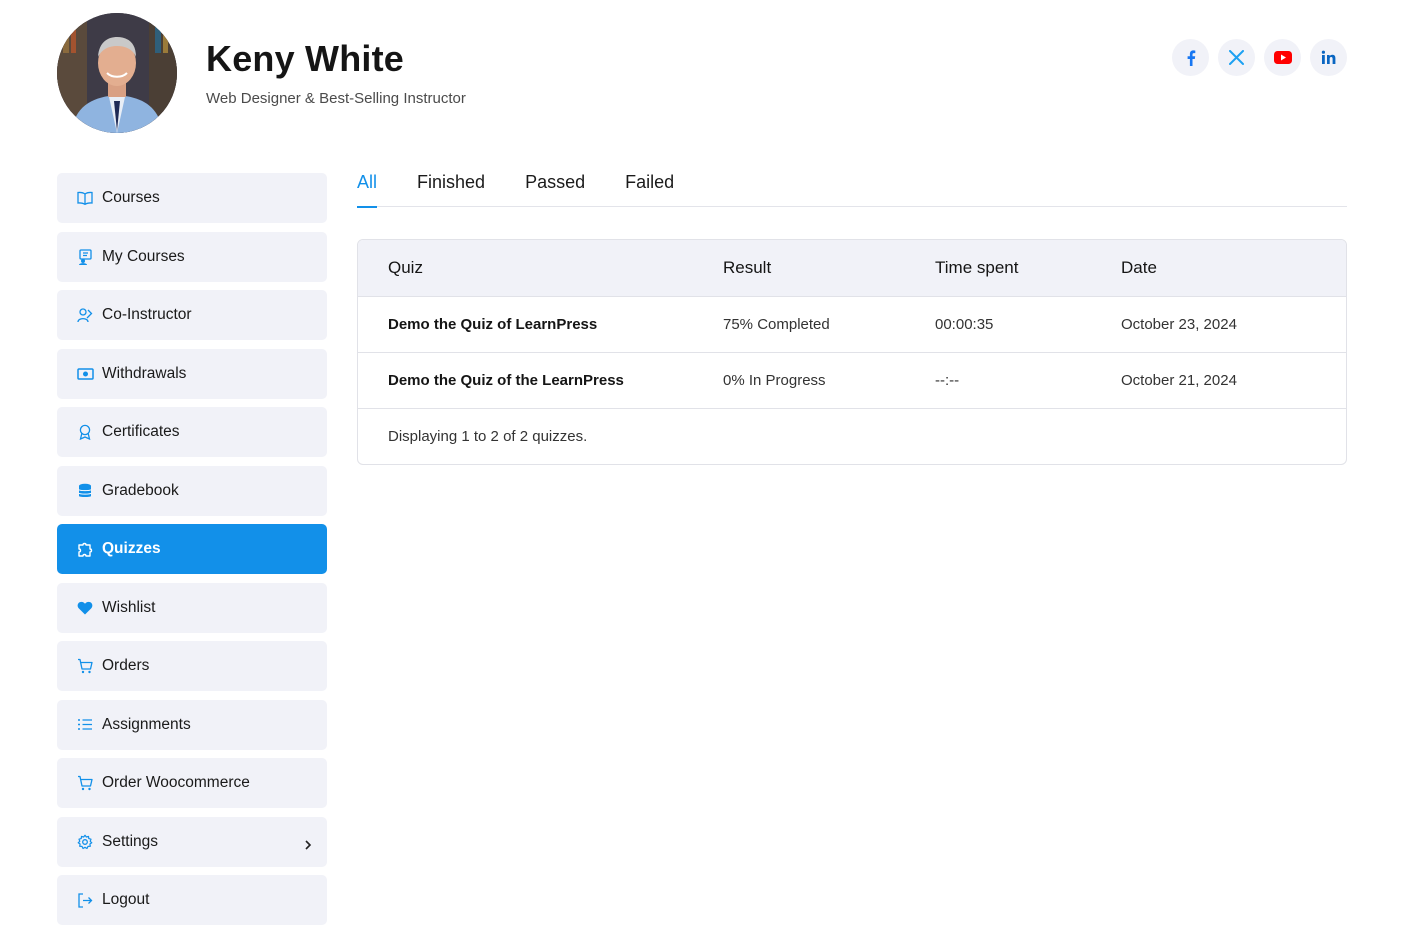 This screenshot has height=952, width=1404. Describe the element at coordinates (1282, 57) in the screenshot. I see `youtube-icon` at that location.